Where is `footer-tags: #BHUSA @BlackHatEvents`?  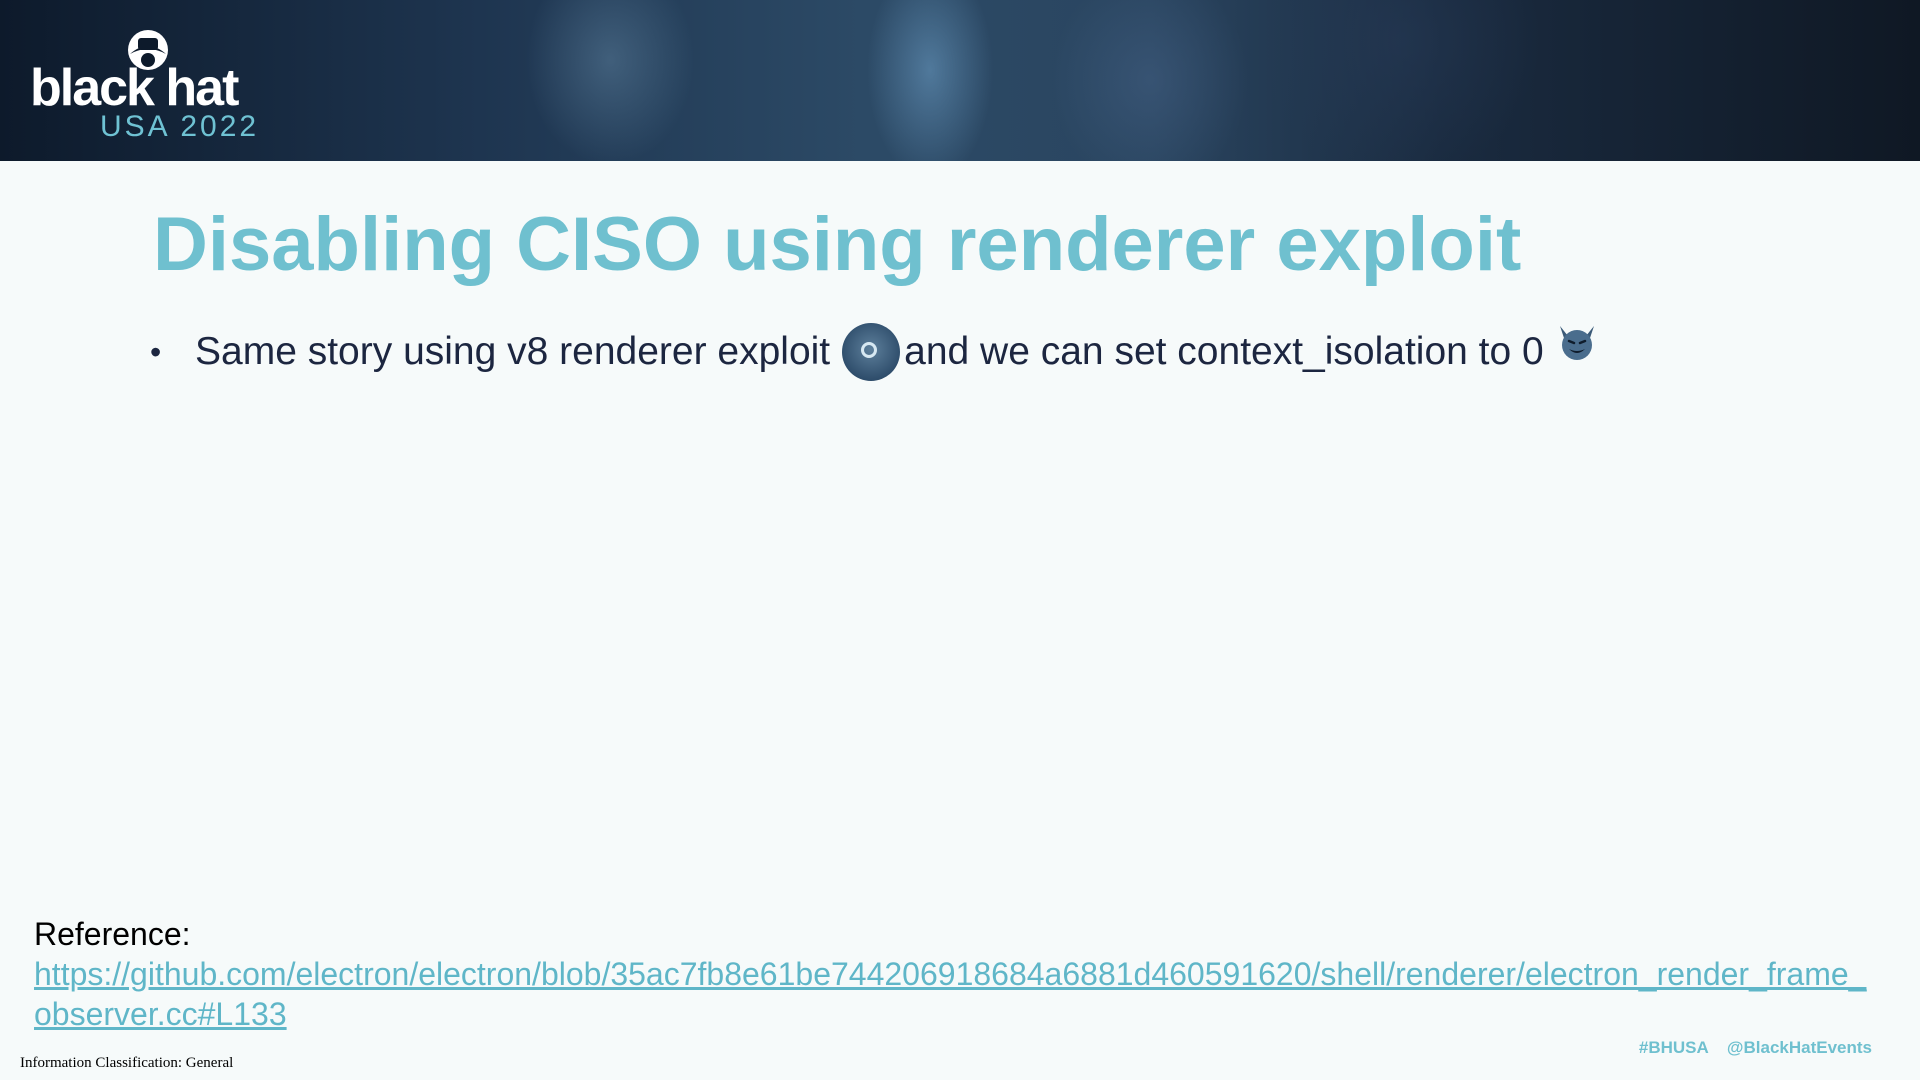 footer-tags: #BHUSA @BlackHatEvents is located at coordinates (1748, 1048).